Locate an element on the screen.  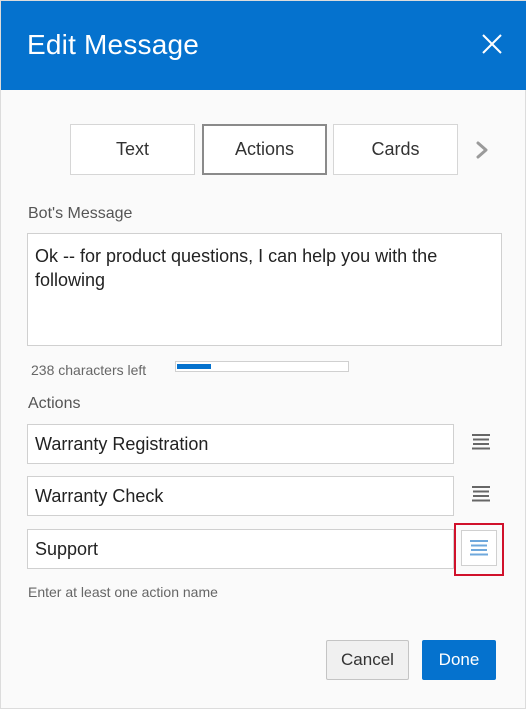
action-input-warranty-registration: Warranty Registration is located at coordinates (240, 444).